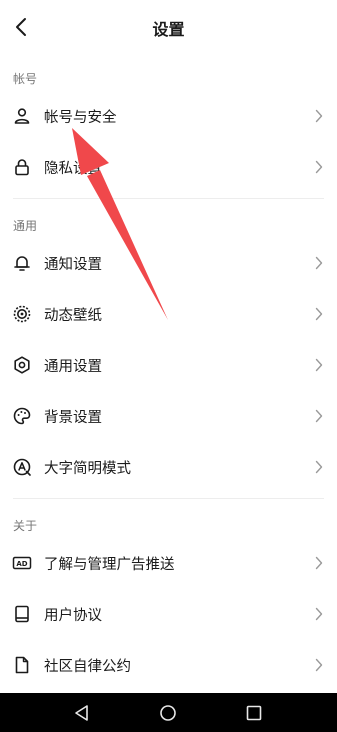 This screenshot has width=337, height=732. What do you see at coordinates (168, 116) in the screenshot?
I see `account-security-item: 帐号与安全` at bounding box center [168, 116].